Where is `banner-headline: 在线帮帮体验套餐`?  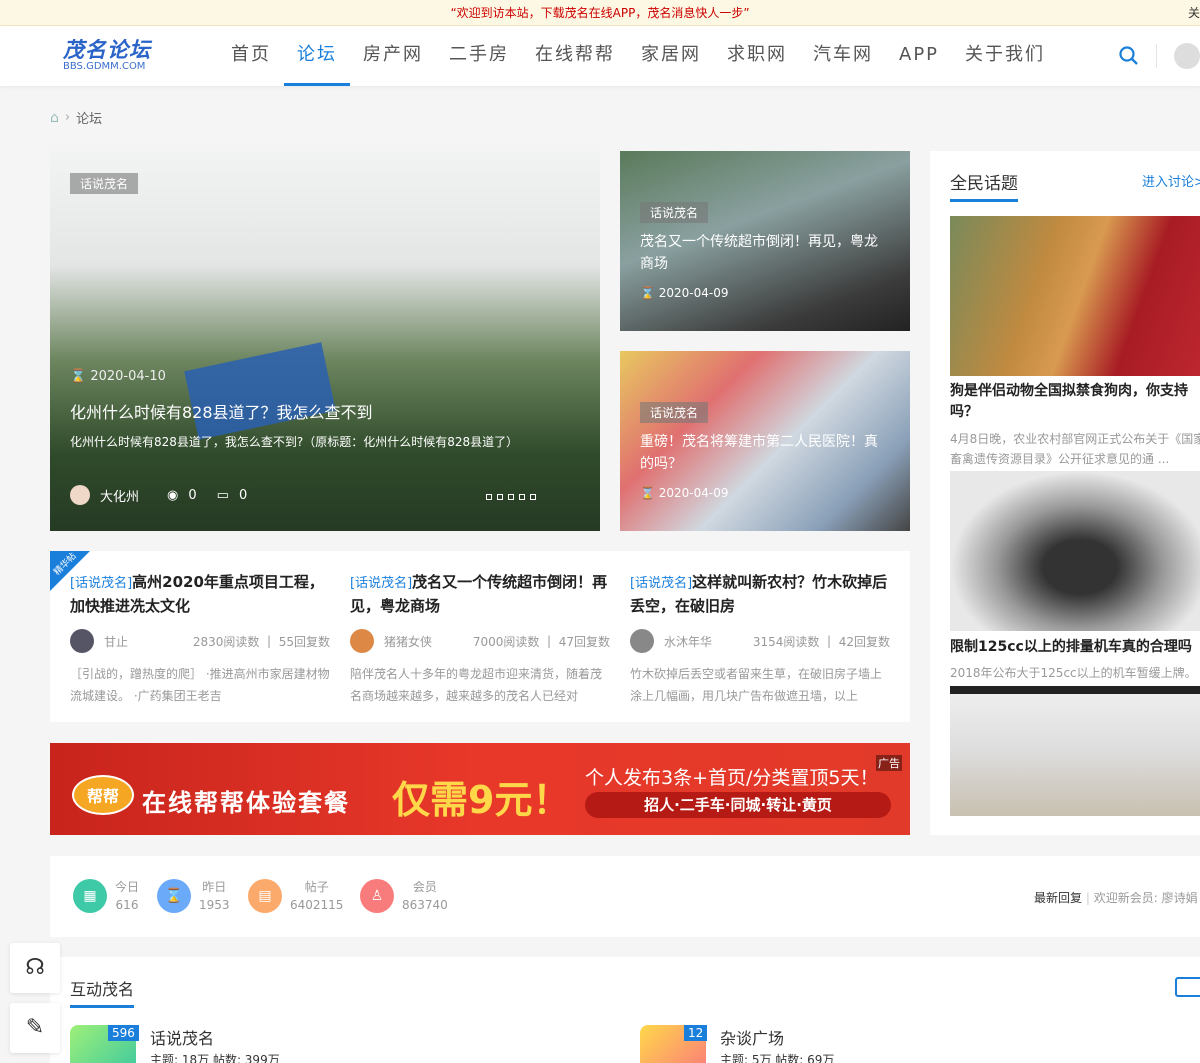 banner-headline: 在线帮帮体验套餐 is located at coordinates (246, 803).